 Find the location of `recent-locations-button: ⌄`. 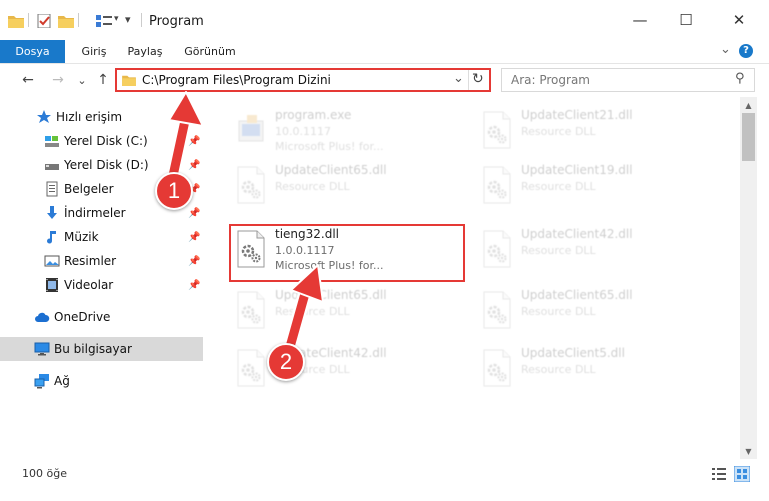

recent-locations-button: ⌄ is located at coordinates (82, 80).